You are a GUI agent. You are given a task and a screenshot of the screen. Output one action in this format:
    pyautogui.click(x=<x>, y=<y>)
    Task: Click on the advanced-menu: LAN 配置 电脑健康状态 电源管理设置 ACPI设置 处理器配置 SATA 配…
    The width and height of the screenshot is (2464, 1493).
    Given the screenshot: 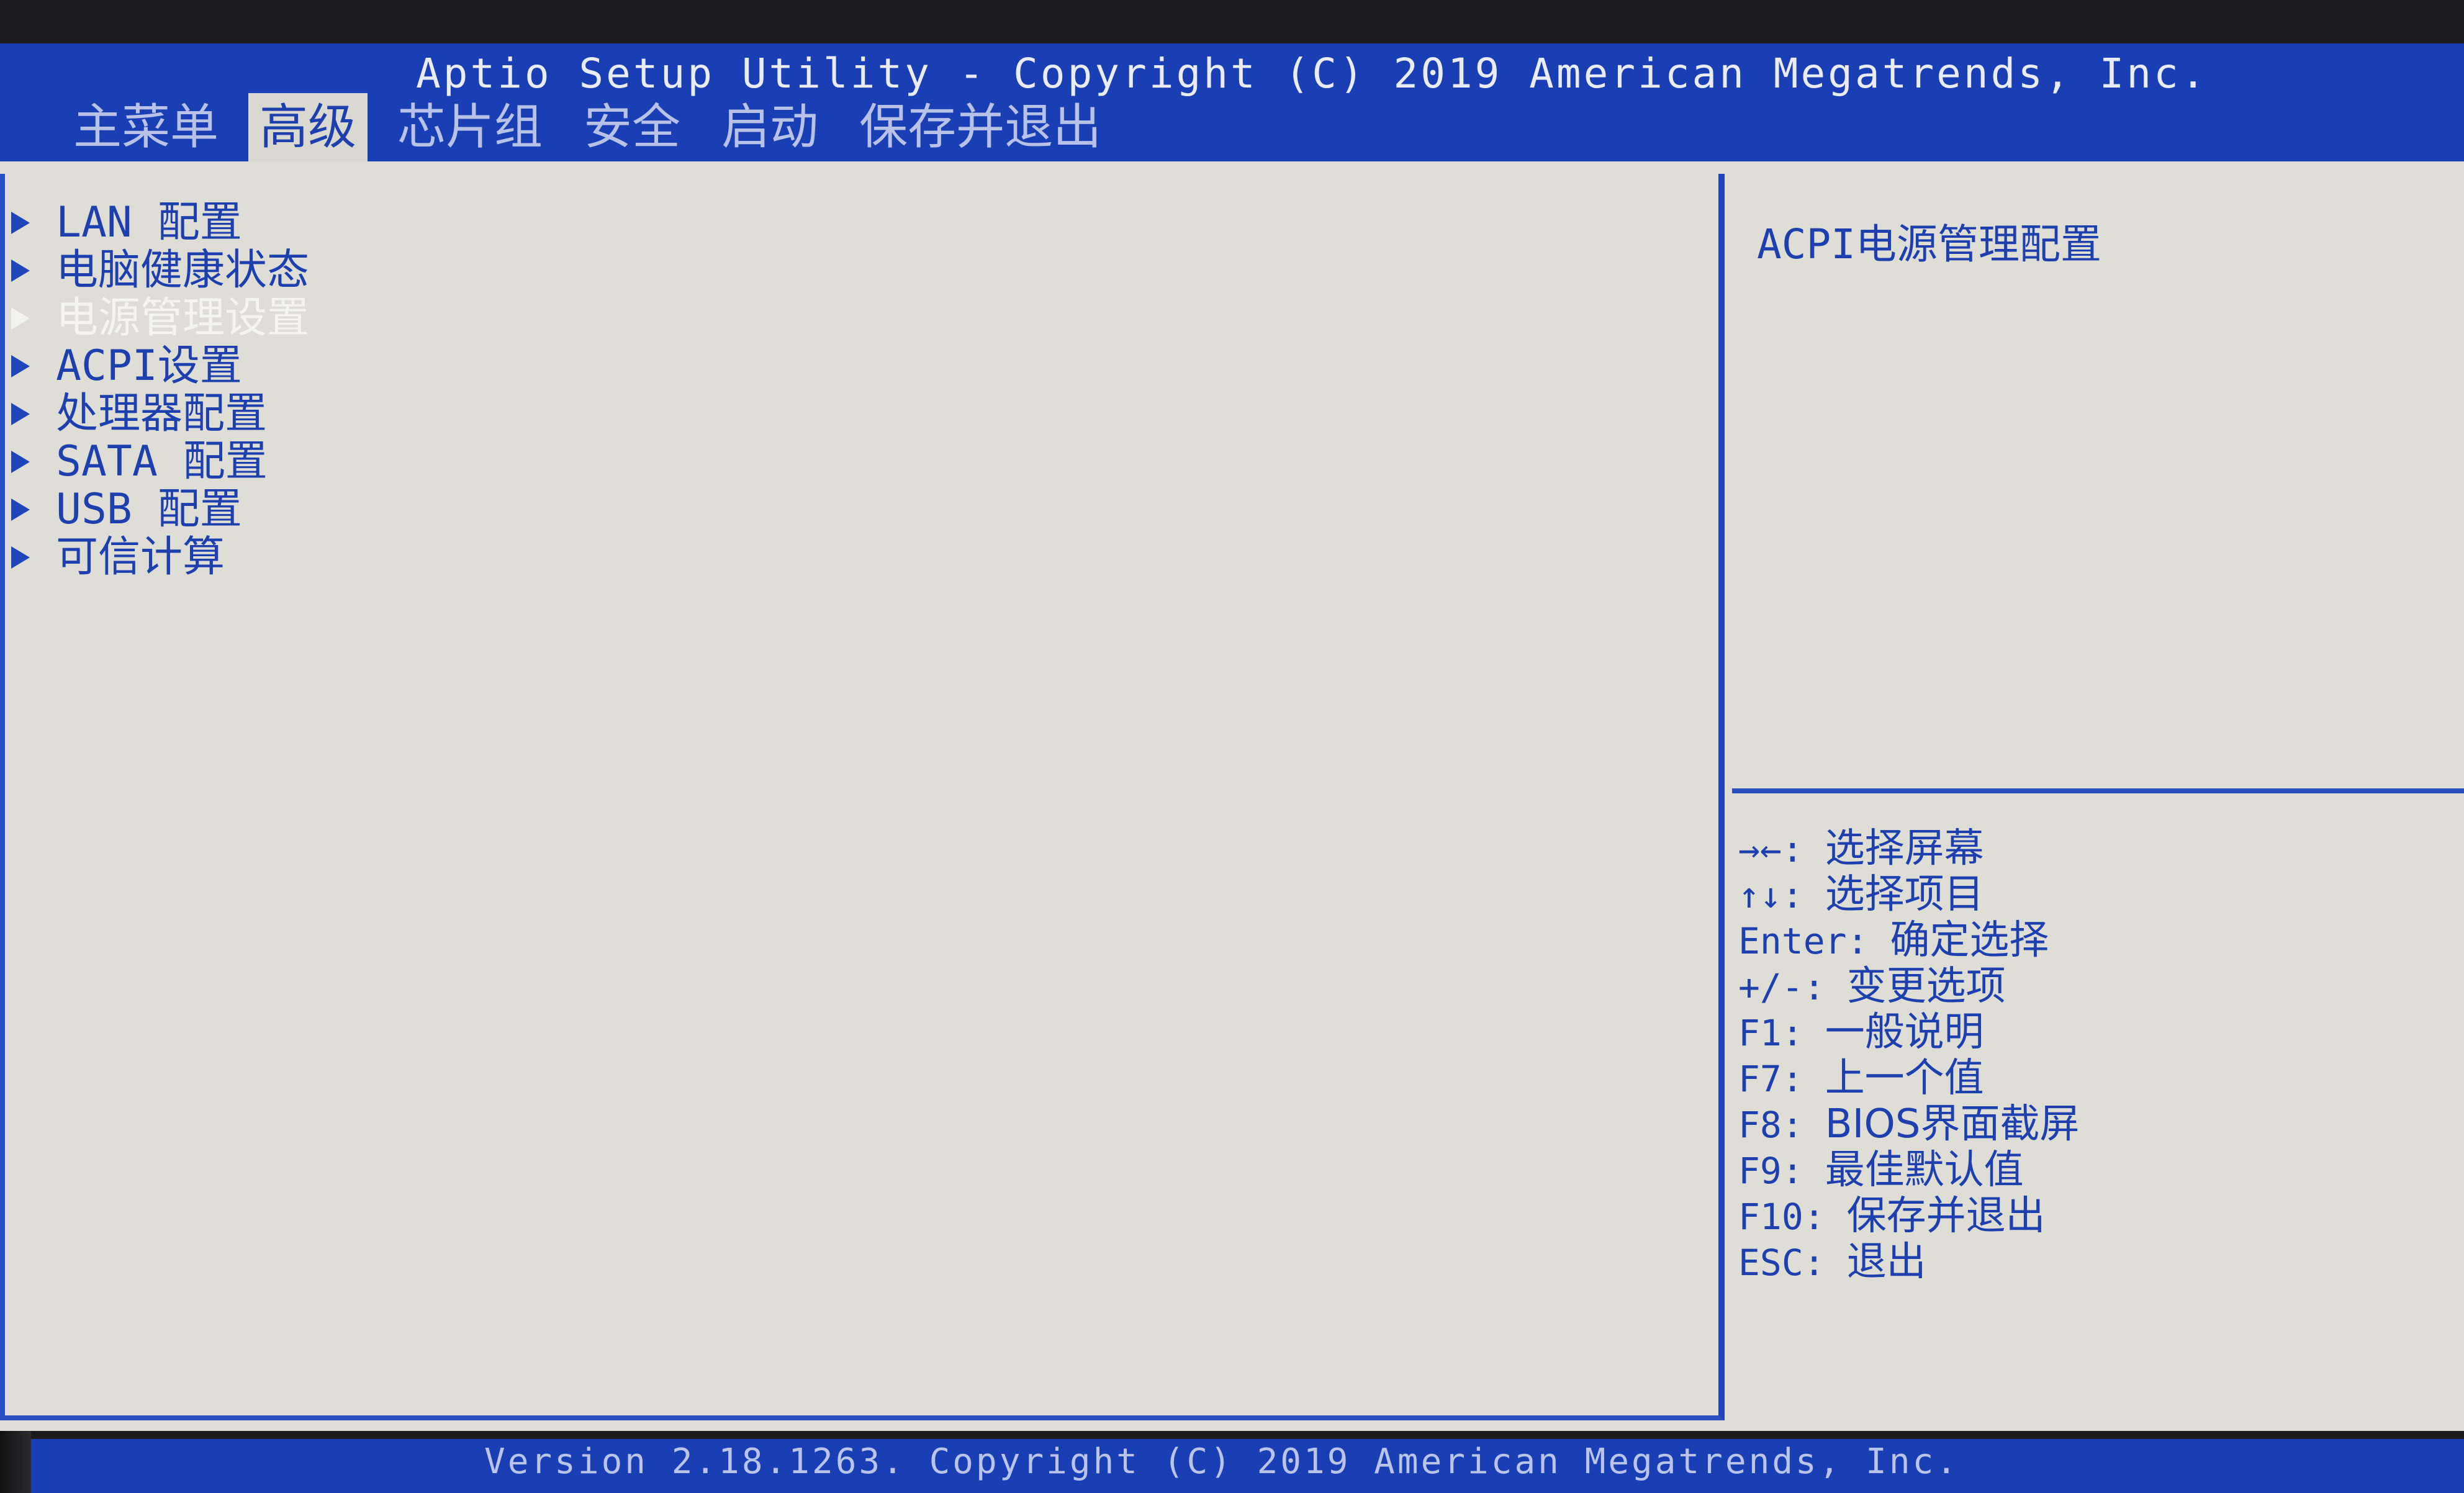 What is the action you would take?
    pyautogui.click(x=157, y=390)
    